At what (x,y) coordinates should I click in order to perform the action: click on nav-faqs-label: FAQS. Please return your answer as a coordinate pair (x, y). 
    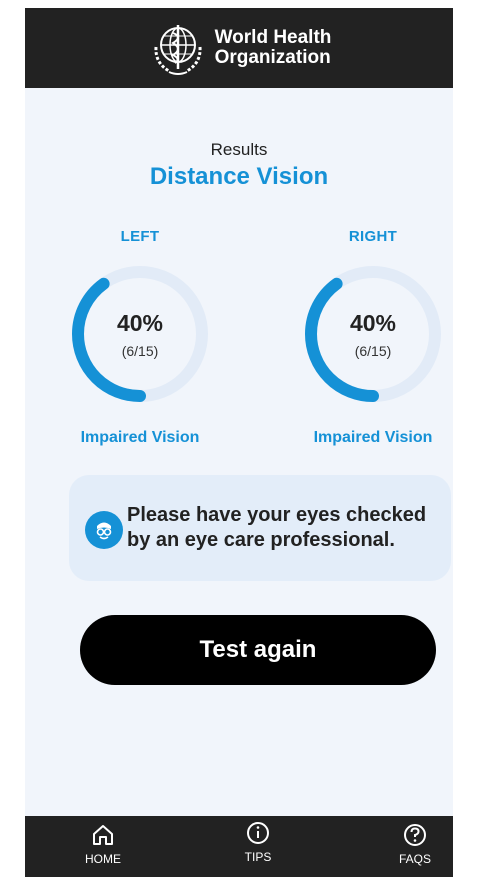
    Looking at the image, I should click on (414, 859).